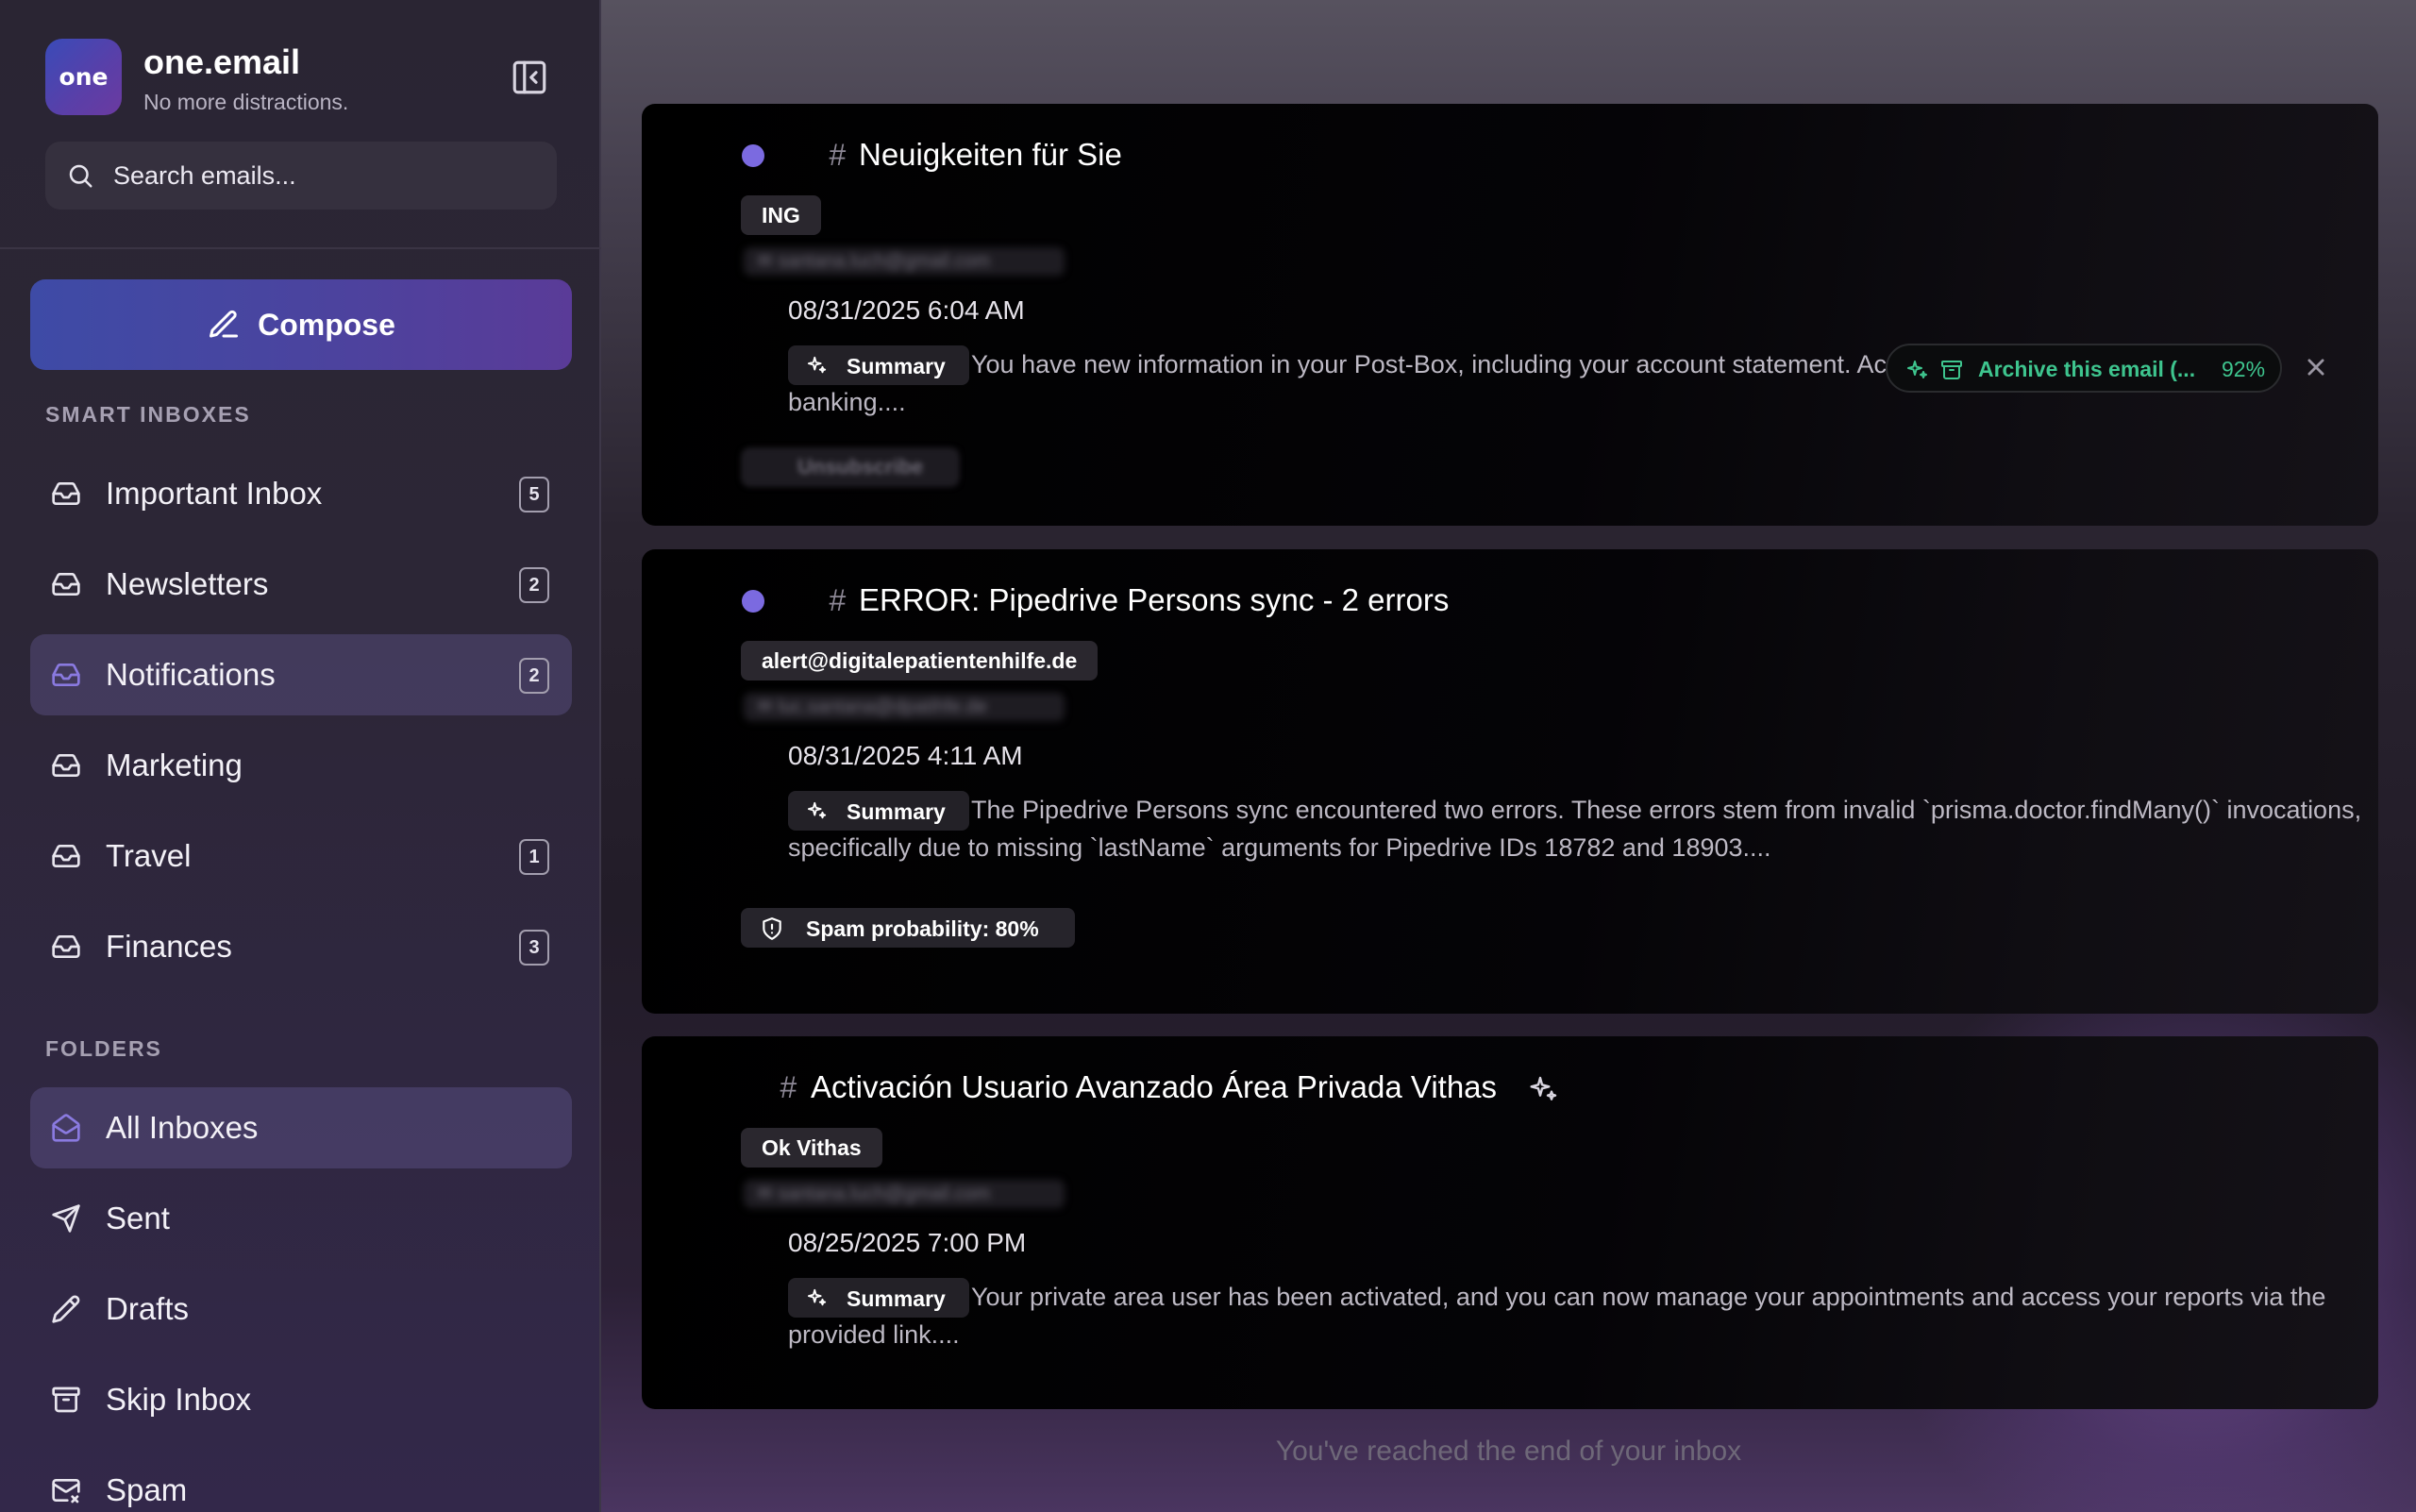  What do you see at coordinates (850, 467) in the screenshot?
I see `unsubscribe-button: Unsubscribe` at bounding box center [850, 467].